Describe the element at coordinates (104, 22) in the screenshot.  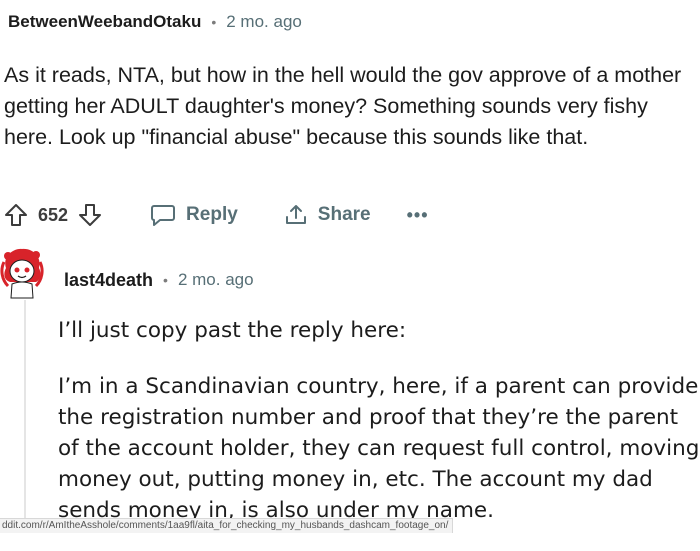
I see `comment-author: BetweenWeebandOtaku` at that location.